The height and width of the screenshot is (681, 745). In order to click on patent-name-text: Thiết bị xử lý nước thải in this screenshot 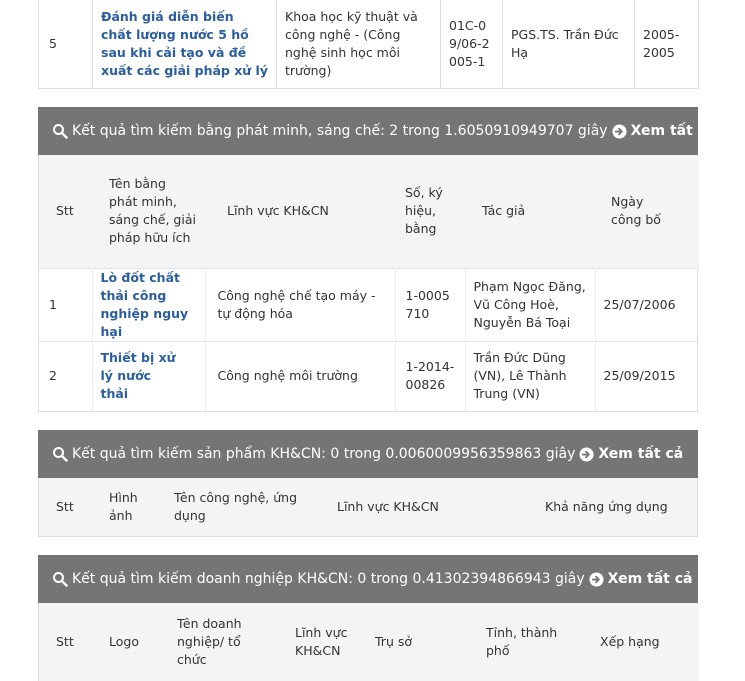, I will do `click(149, 376)`.